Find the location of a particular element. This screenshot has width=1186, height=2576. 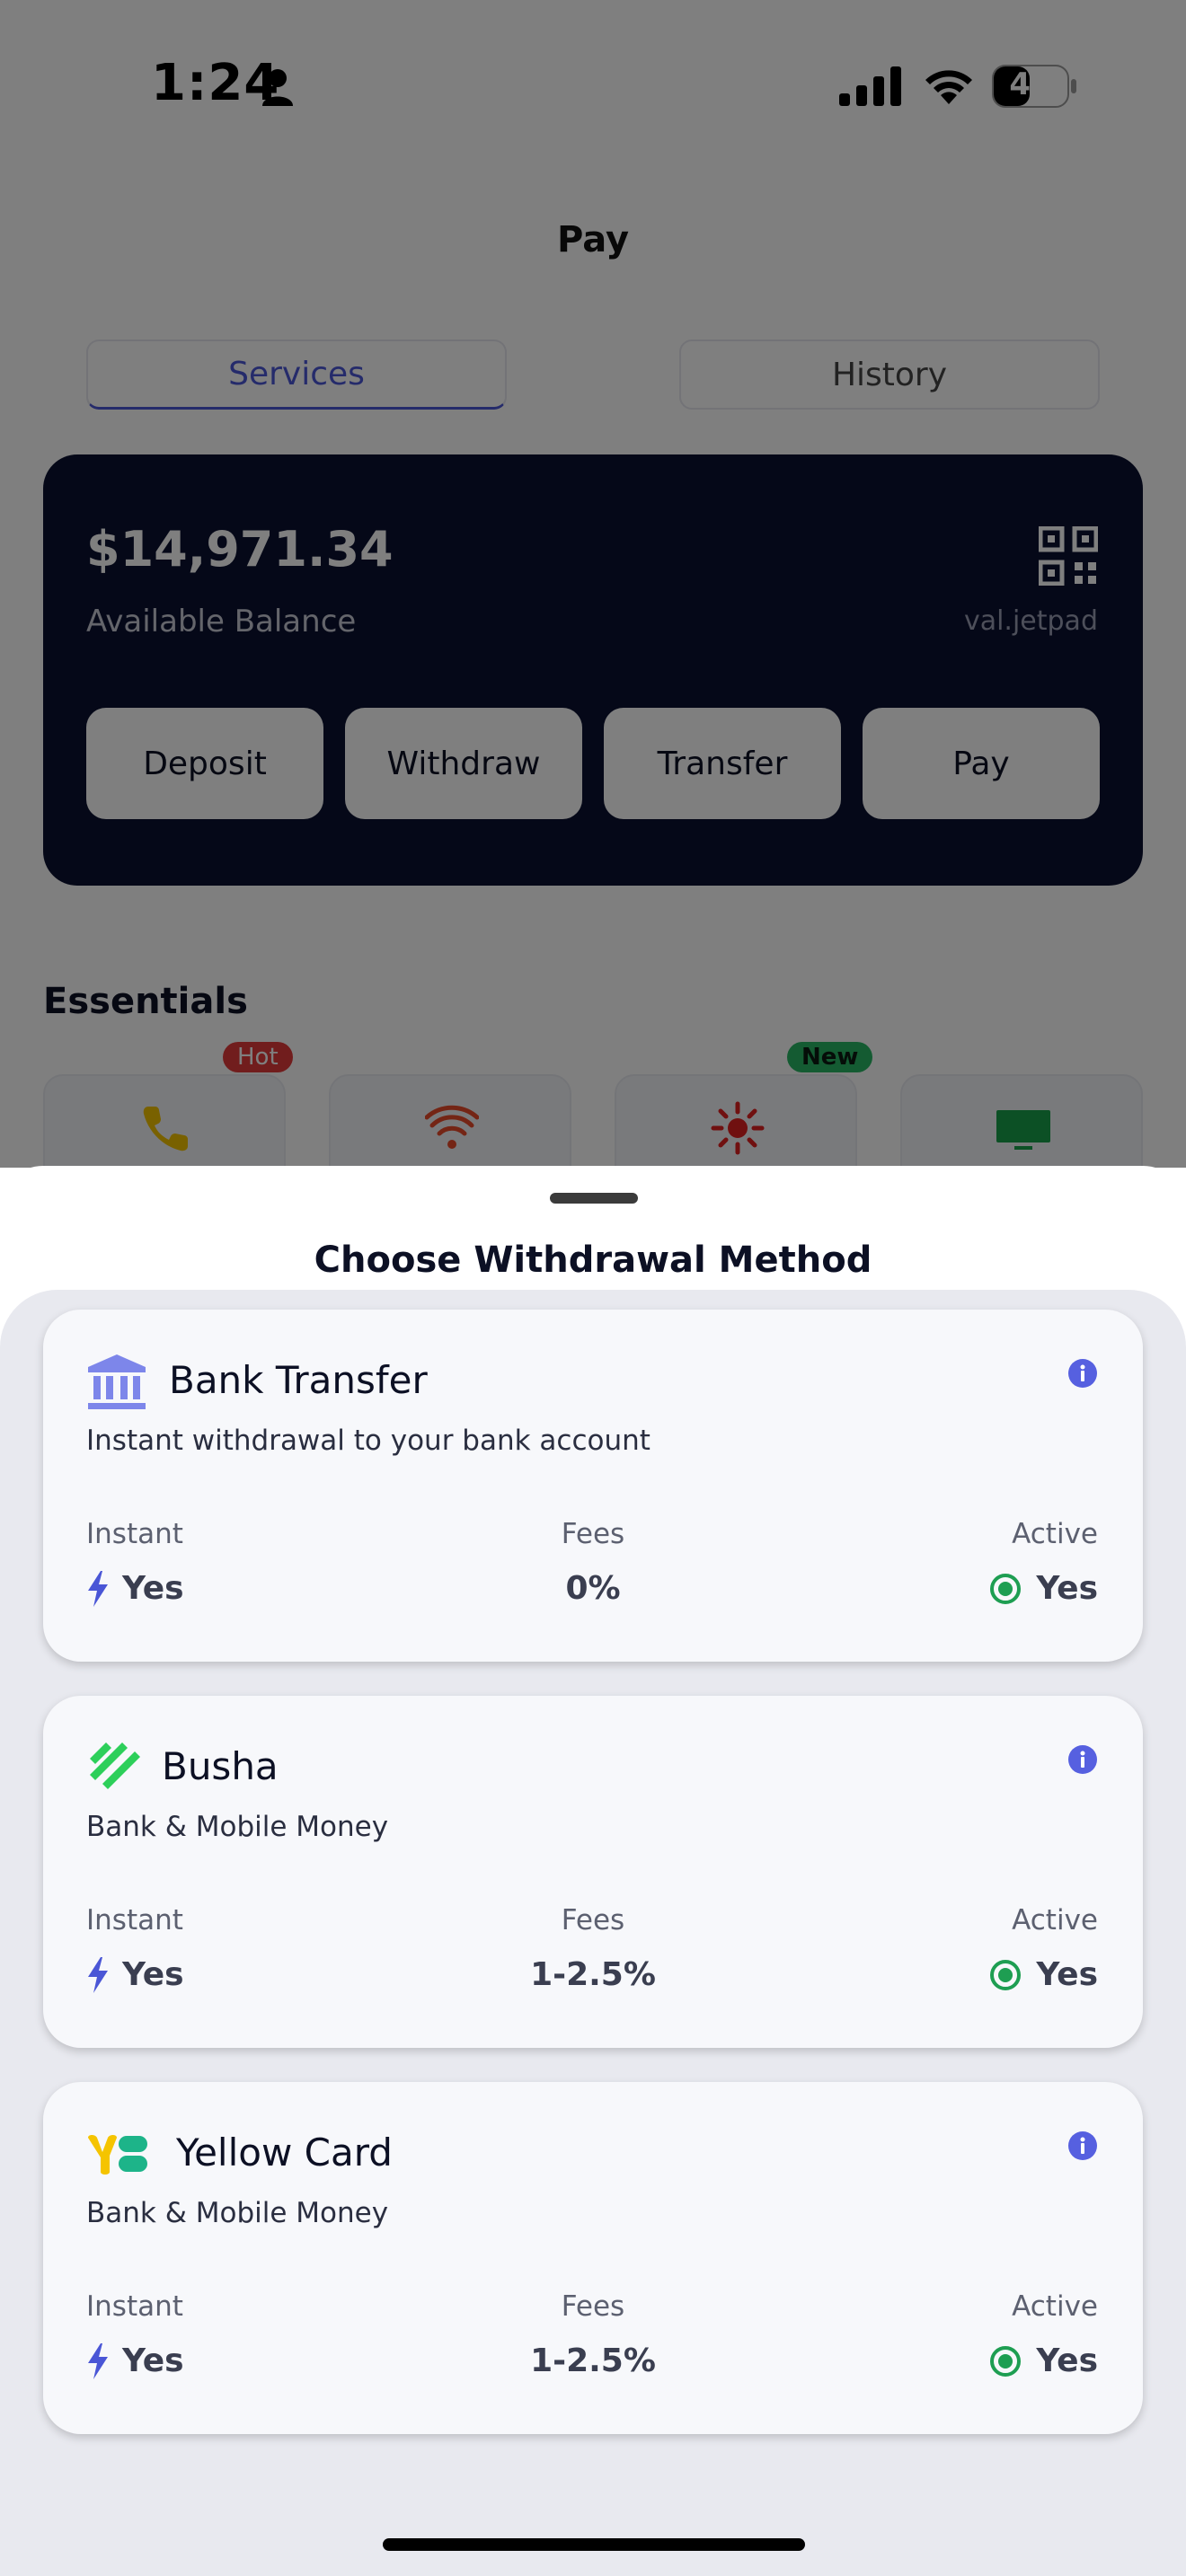

method-name: Yellow Card is located at coordinates (284, 2152).